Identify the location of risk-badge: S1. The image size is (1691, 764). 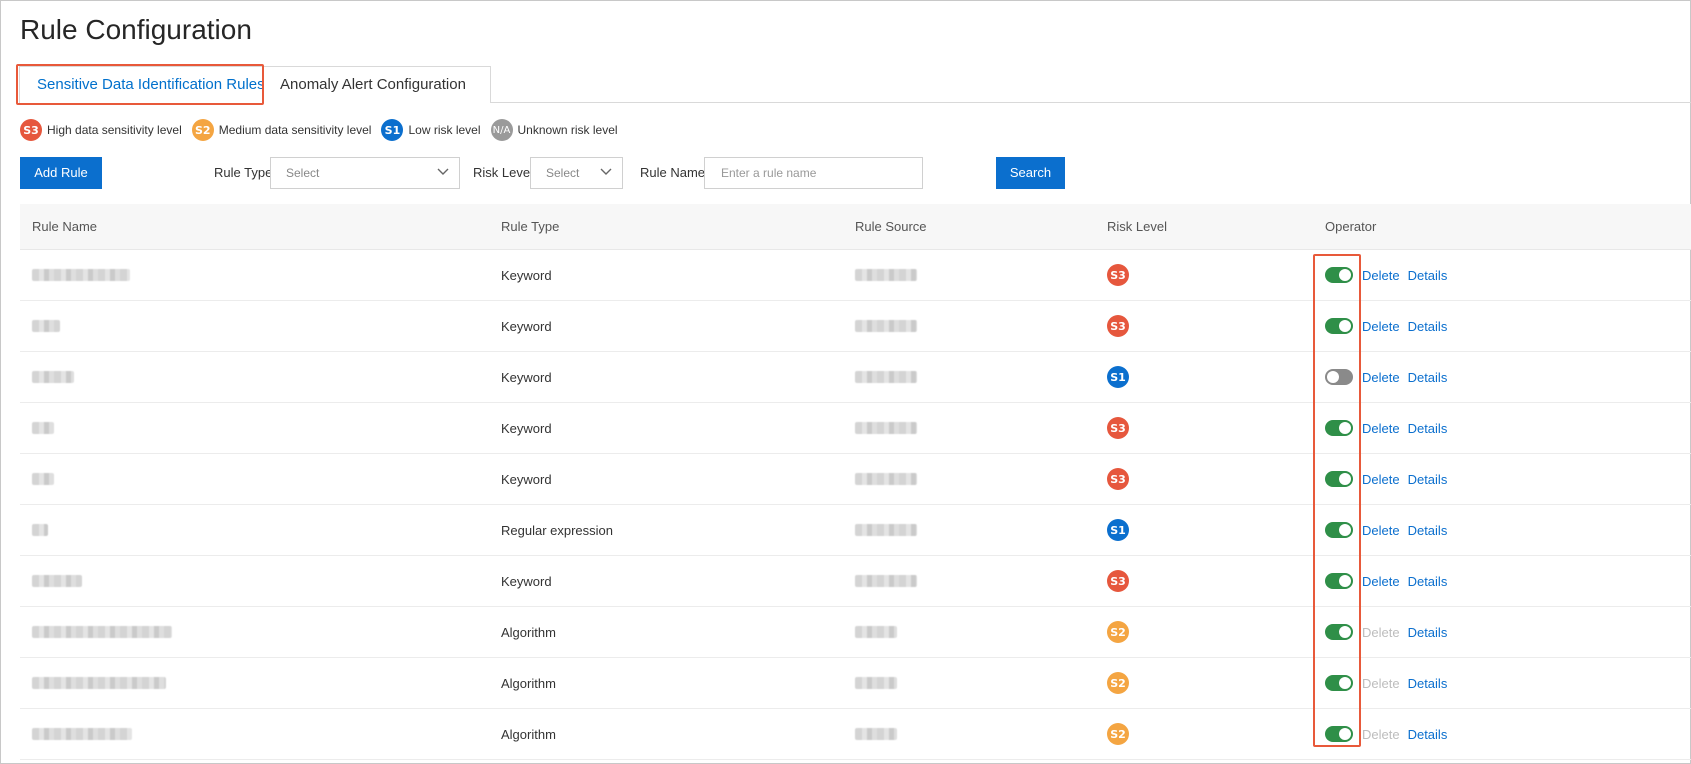
(1118, 377).